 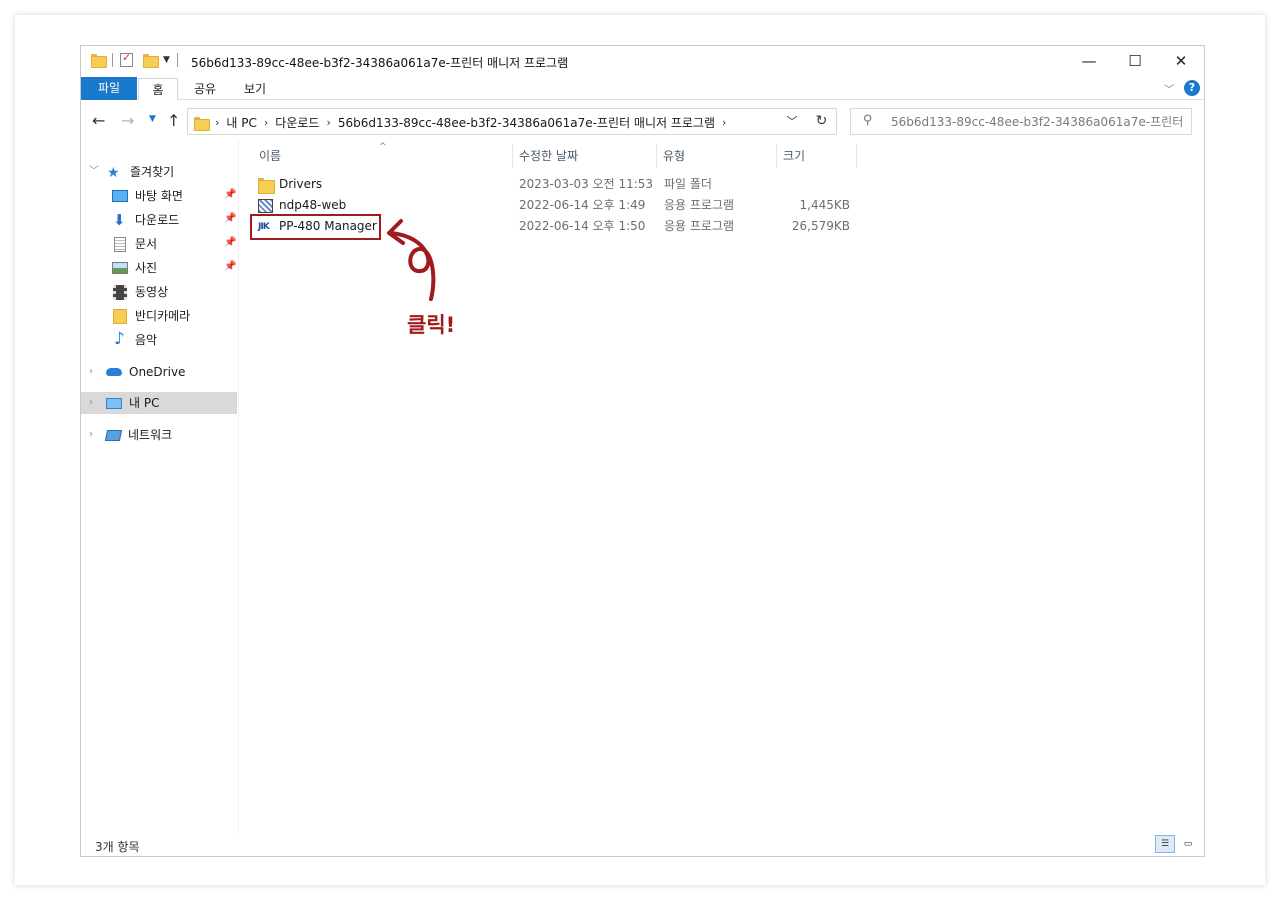 I want to click on file-name-cell: Drivers, so click(x=290, y=184).